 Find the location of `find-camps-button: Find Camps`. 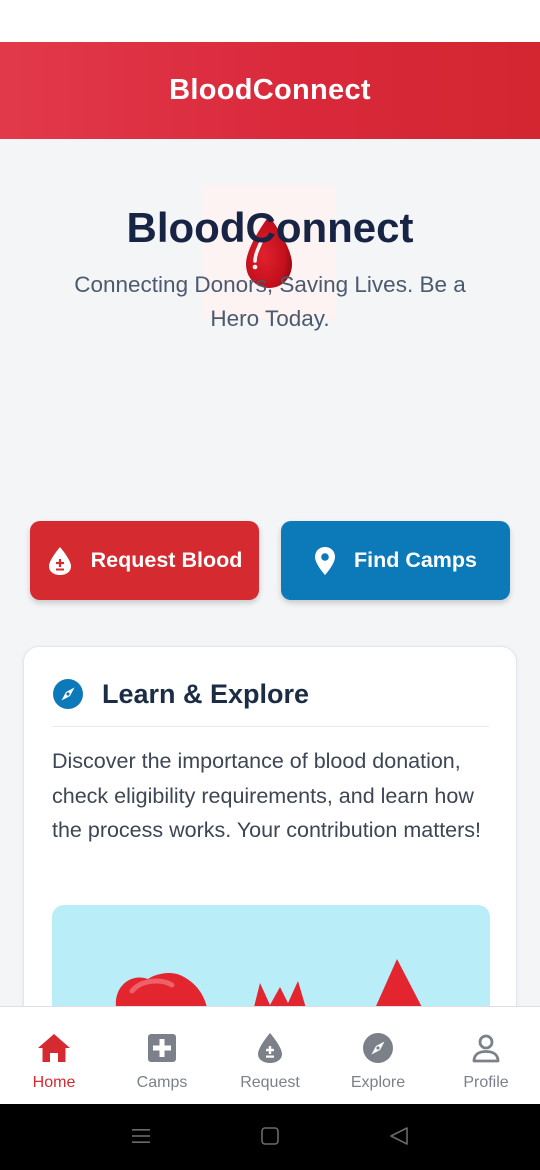

find-camps-button: Find Camps is located at coordinates (395, 560).